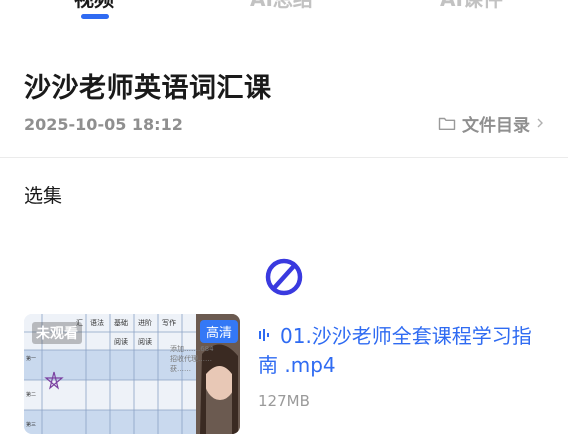 The width and height of the screenshot is (568, 434). What do you see at coordinates (471, 6) in the screenshot?
I see `tab-ai-courseware: AI课件` at bounding box center [471, 6].